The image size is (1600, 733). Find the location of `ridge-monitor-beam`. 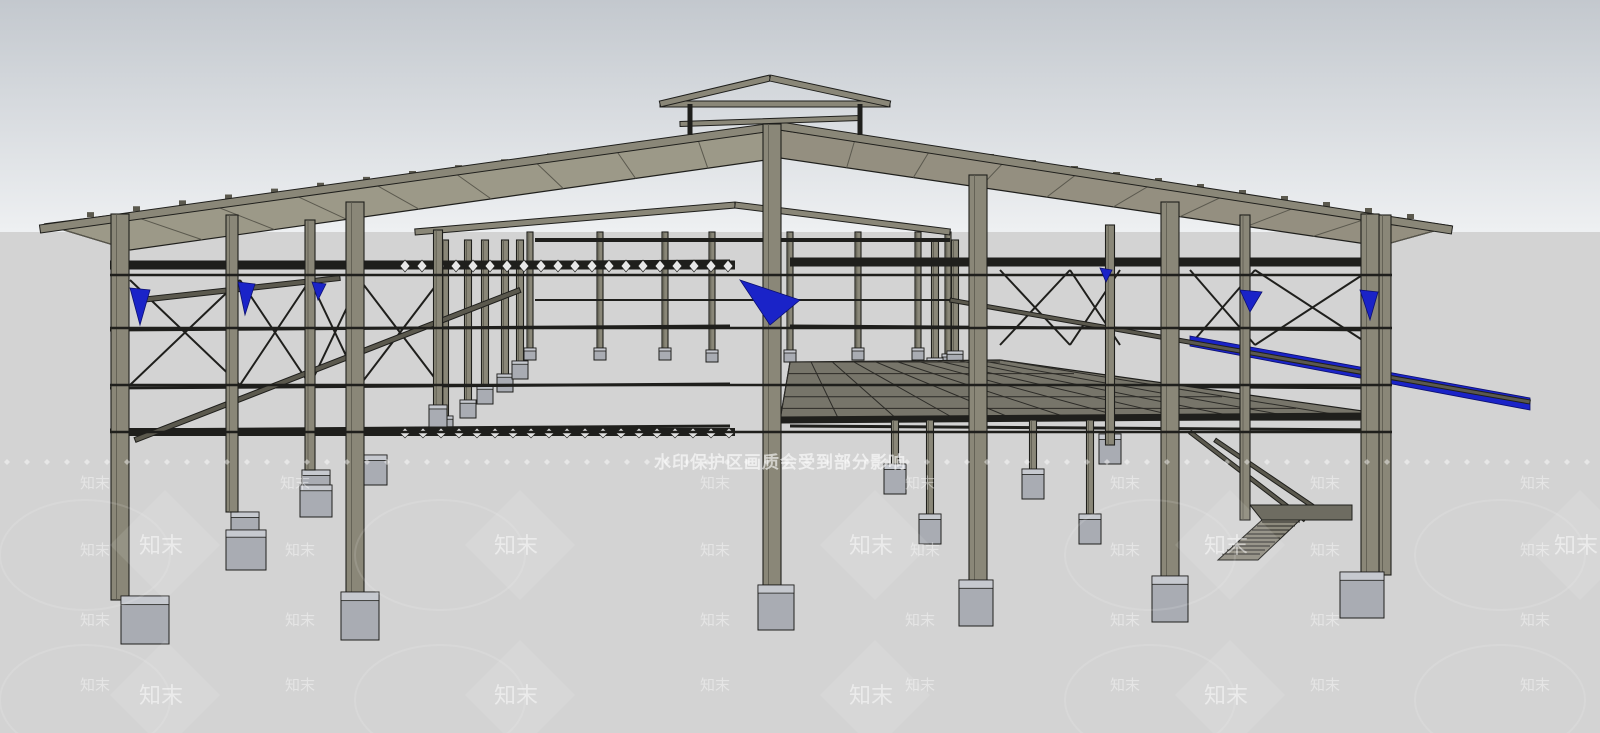

ridge-monitor-beam is located at coordinates (775, 104).